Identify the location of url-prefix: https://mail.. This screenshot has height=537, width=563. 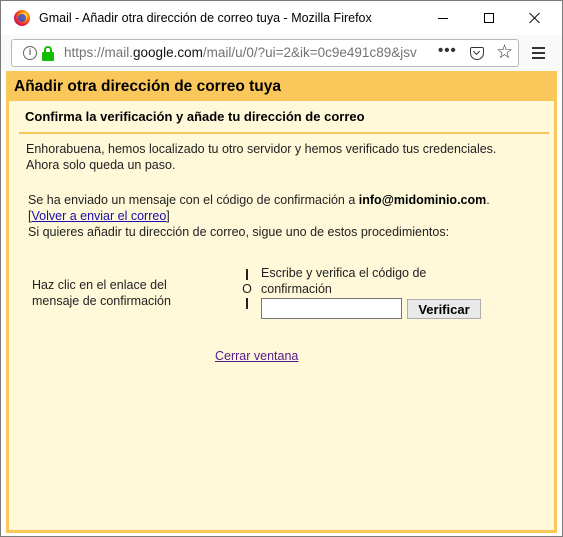
(99, 52).